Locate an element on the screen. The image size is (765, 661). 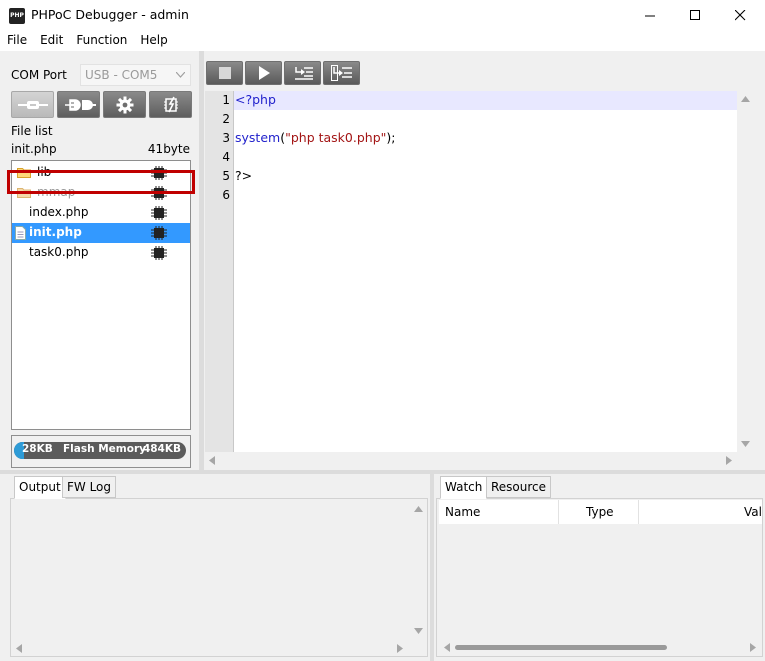
maximize-button is located at coordinates (695, 15).